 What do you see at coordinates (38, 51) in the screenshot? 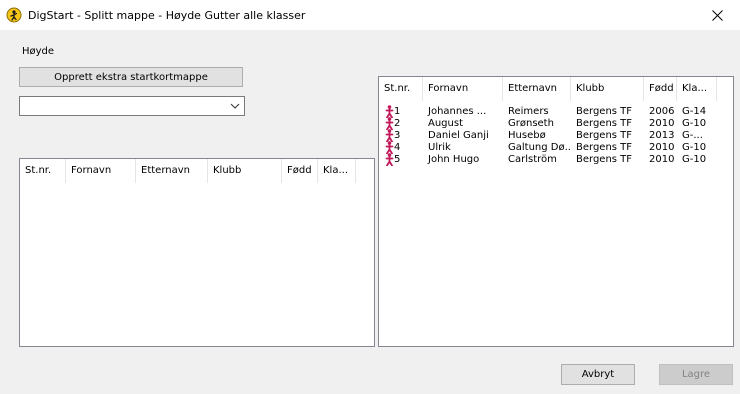
I see `section-label: Høyde` at bounding box center [38, 51].